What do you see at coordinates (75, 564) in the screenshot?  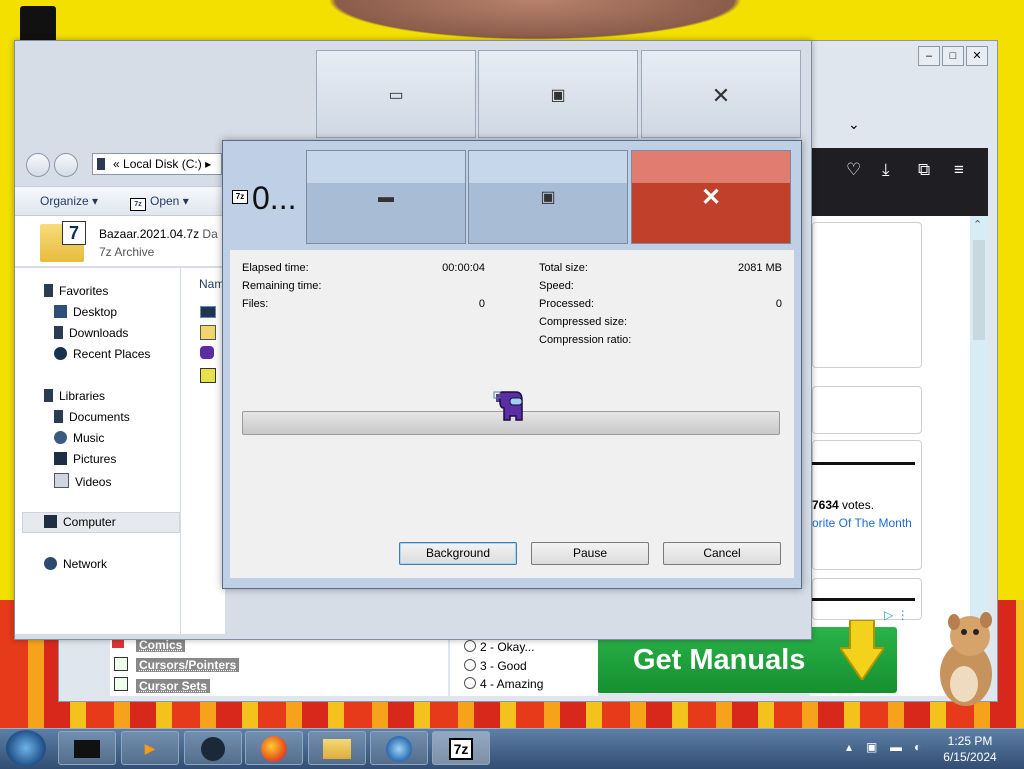 I see `nav-network: Network` at bounding box center [75, 564].